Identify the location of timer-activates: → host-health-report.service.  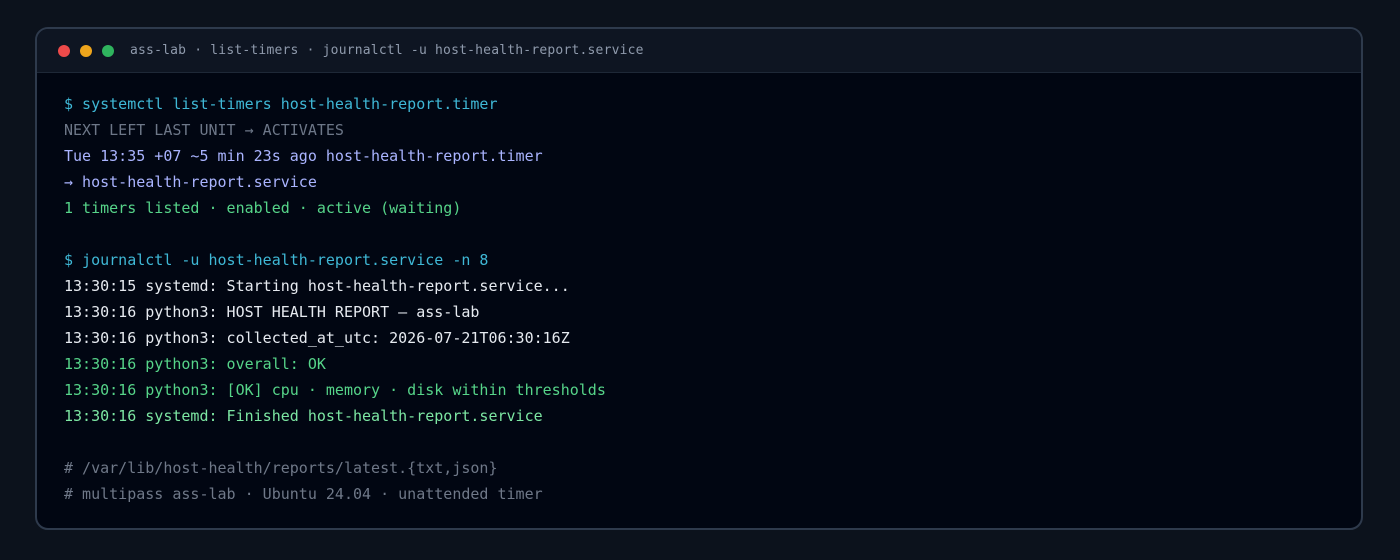
(190, 182).